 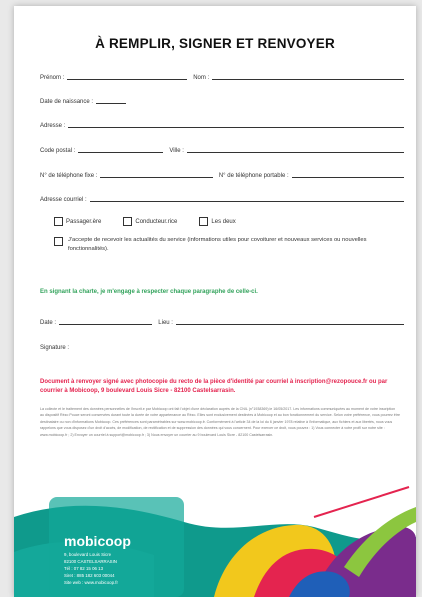 What do you see at coordinates (253, 176) in the screenshot?
I see `mobile-label: N° de téléphone portable :` at bounding box center [253, 176].